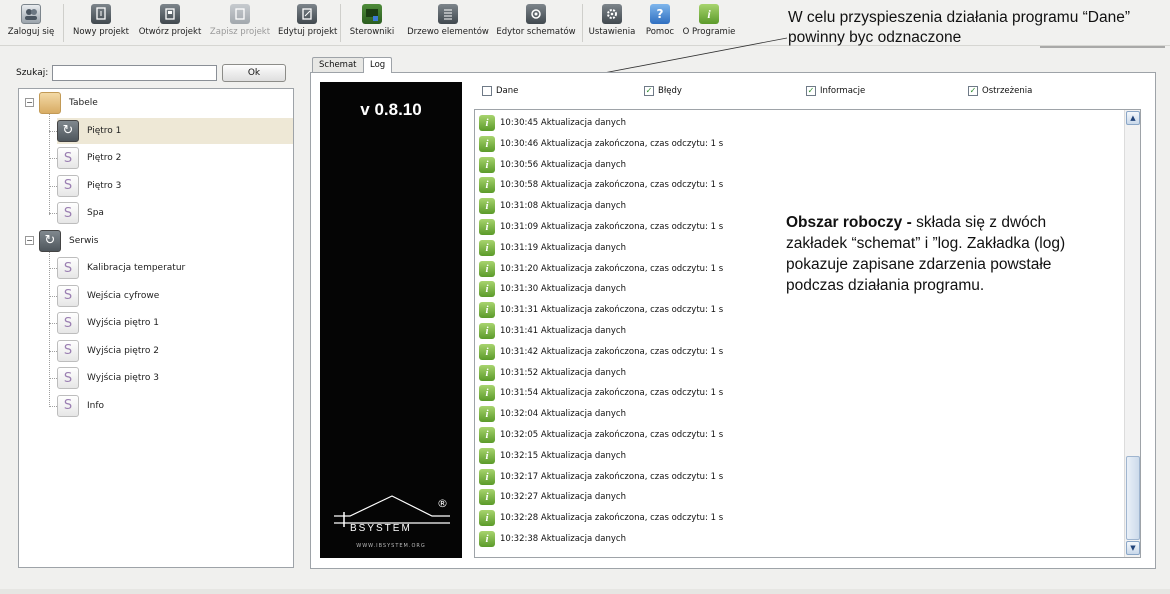  What do you see at coordinates (175, 323) in the screenshot?
I see `tree-item: S Wyjścia piętro 1` at bounding box center [175, 323].